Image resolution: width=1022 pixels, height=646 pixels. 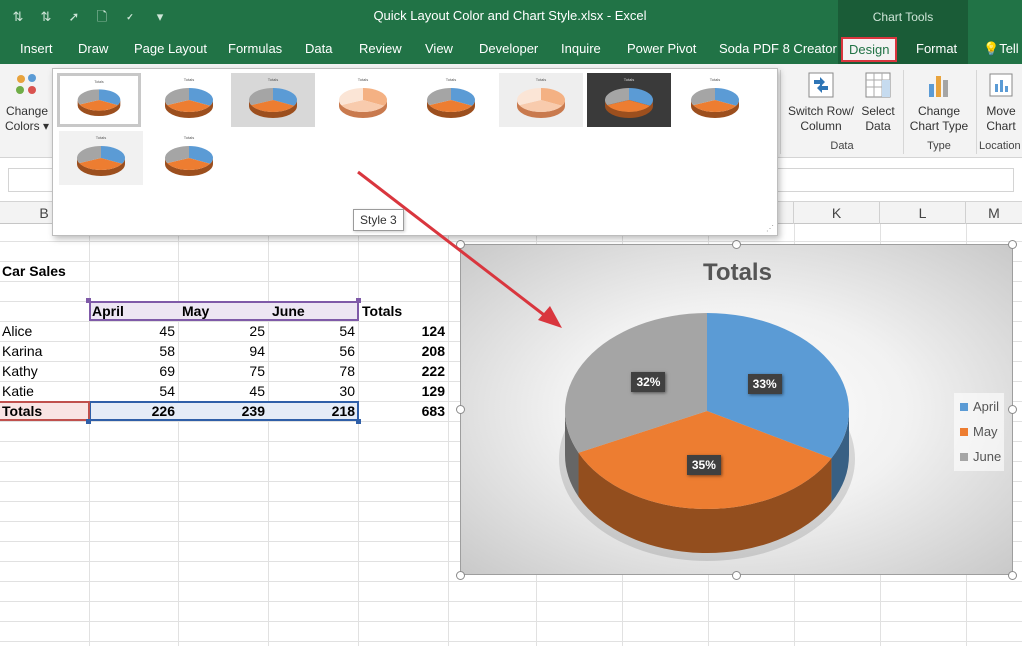 What do you see at coordinates (101, 158) in the screenshot?
I see `chart-style-9: Totals` at bounding box center [101, 158].